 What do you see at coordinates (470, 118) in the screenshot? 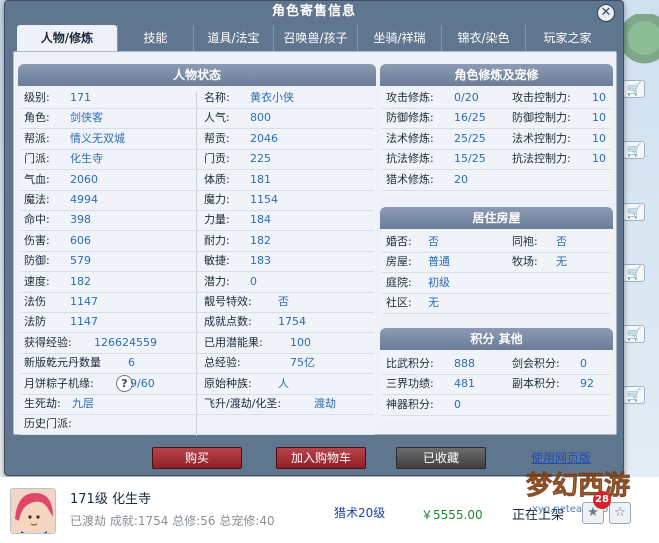
I see `cultivation-value: 16/25` at bounding box center [470, 118].